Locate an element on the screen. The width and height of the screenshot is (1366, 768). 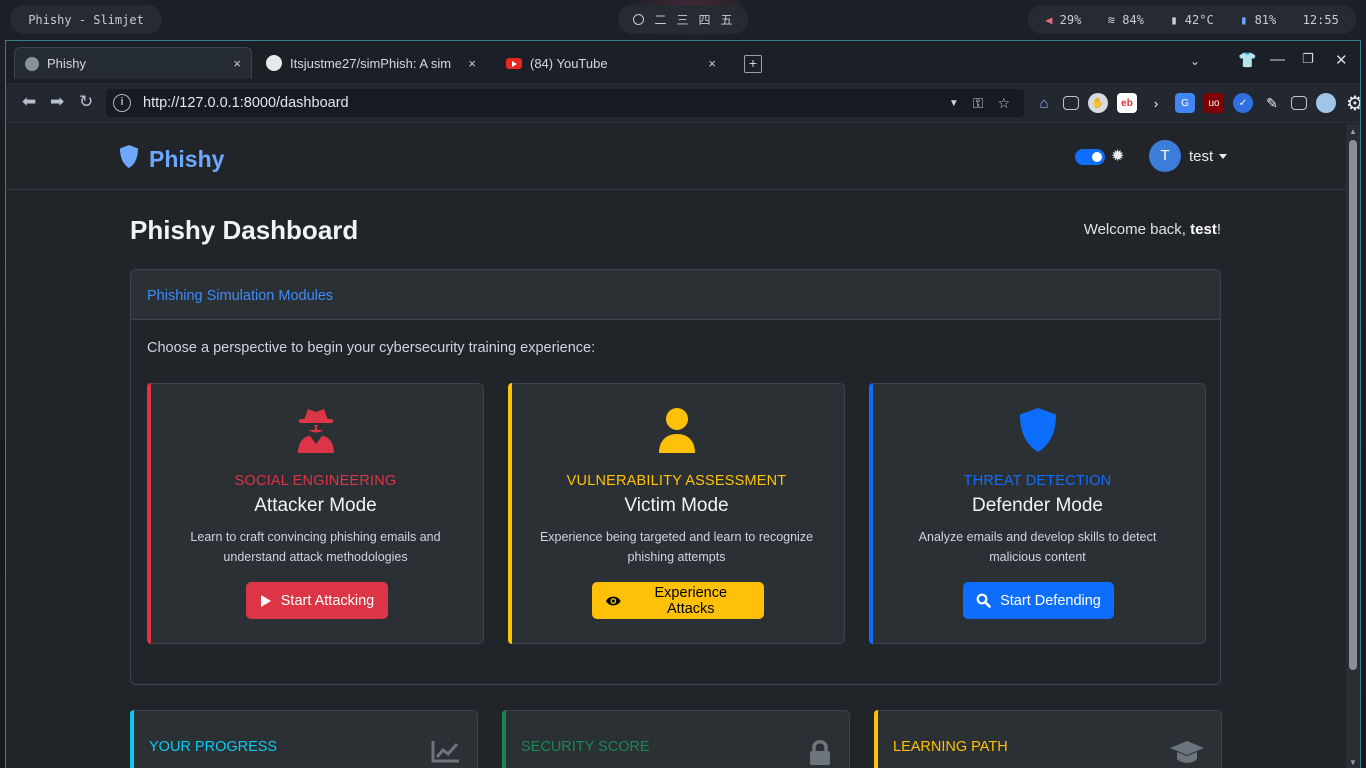
user-menu-name: test is located at coordinates (1201, 156).